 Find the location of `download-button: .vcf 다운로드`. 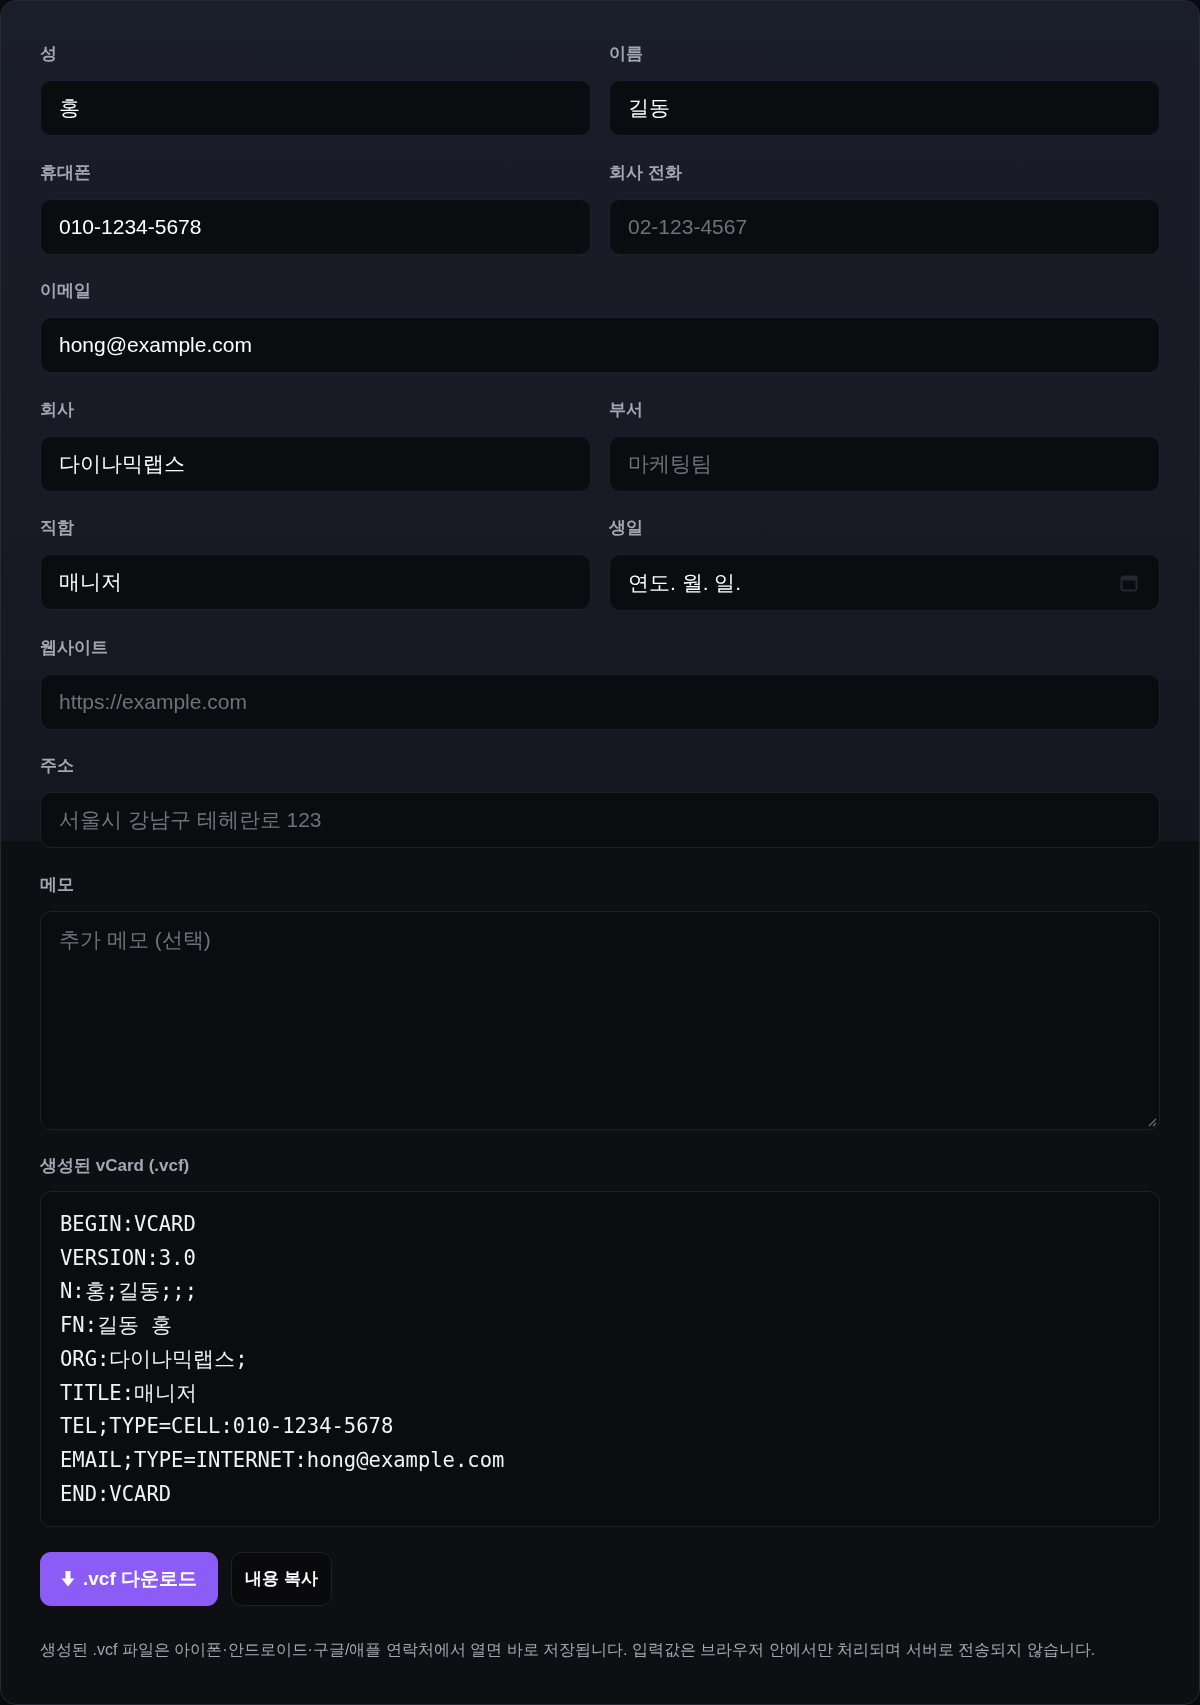

download-button: .vcf 다운로드 is located at coordinates (129, 1579).